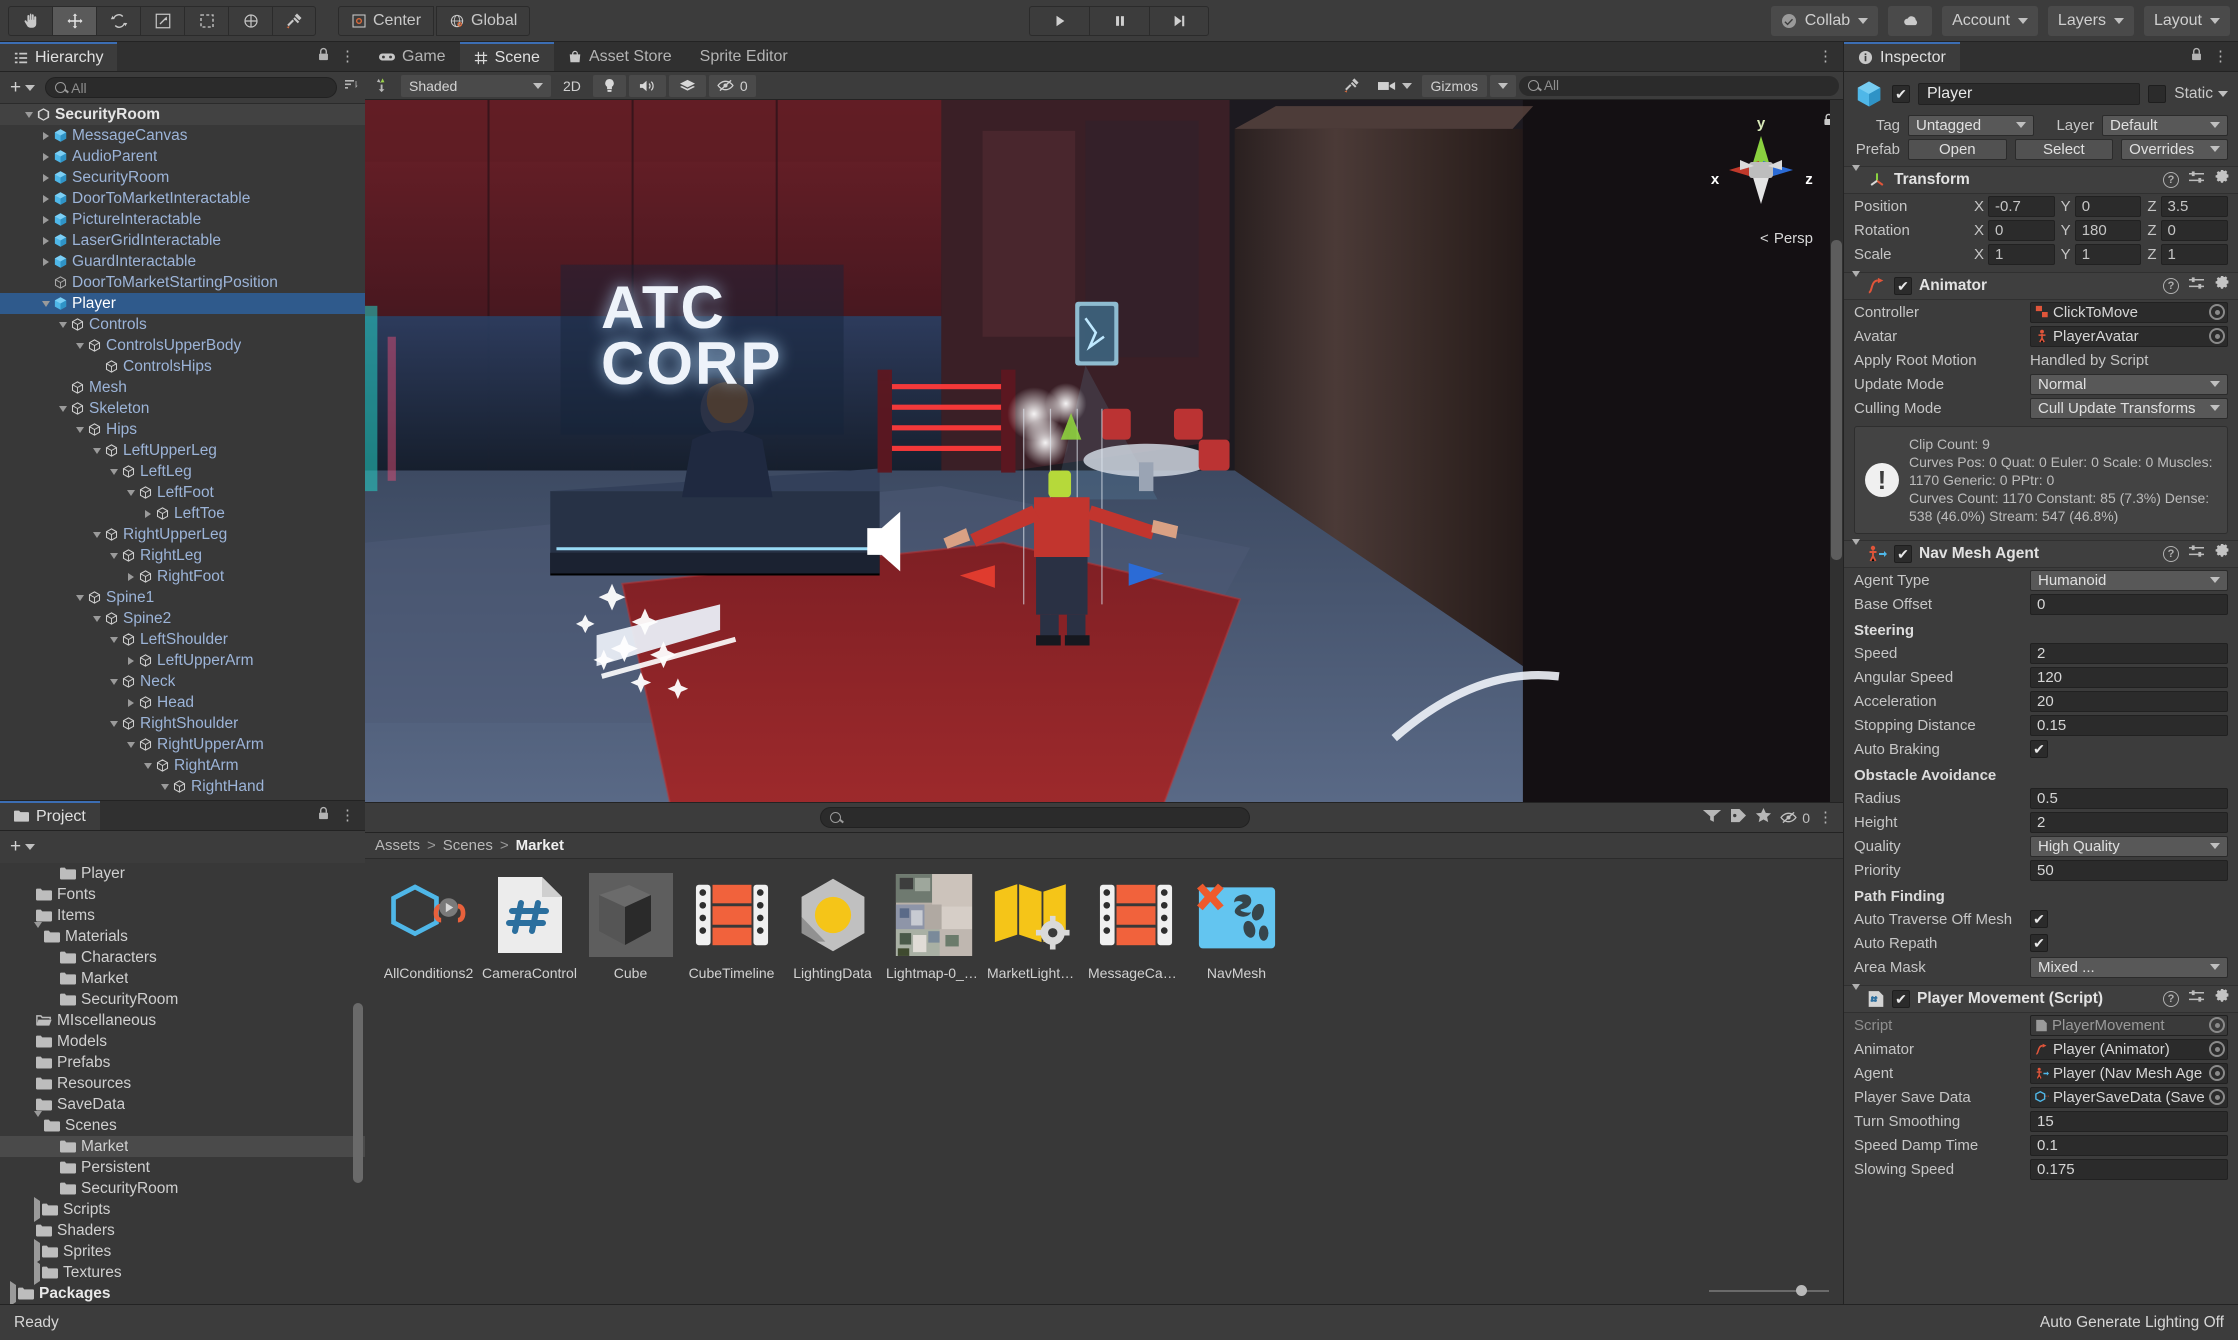 The height and width of the screenshot is (1340, 2238). Describe the element at coordinates (1901, 94) in the screenshot. I see `gameobject-enabled-checkbox: ✔` at that location.